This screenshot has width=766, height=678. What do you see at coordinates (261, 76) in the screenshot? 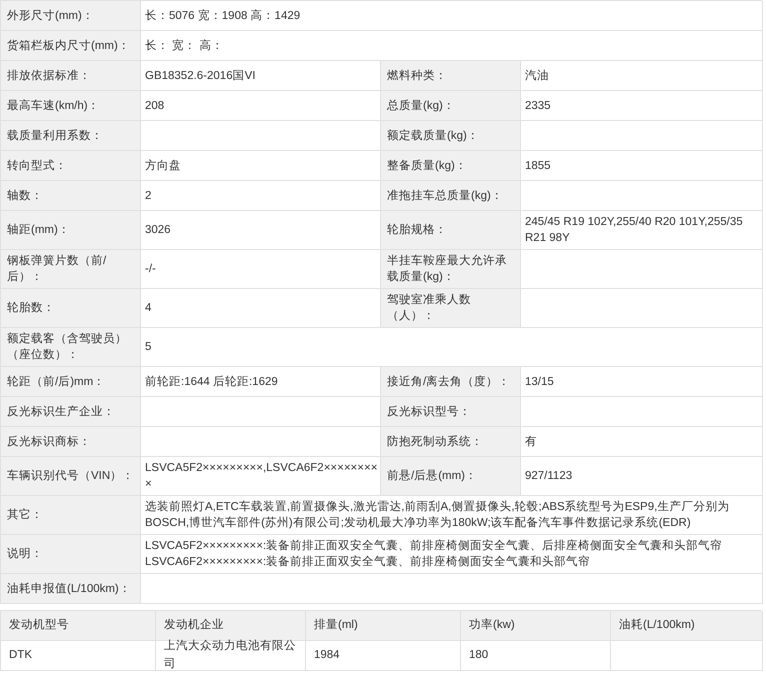
I see `table-cell: GB18352.6-2016国VI` at bounding box center [261, 76].